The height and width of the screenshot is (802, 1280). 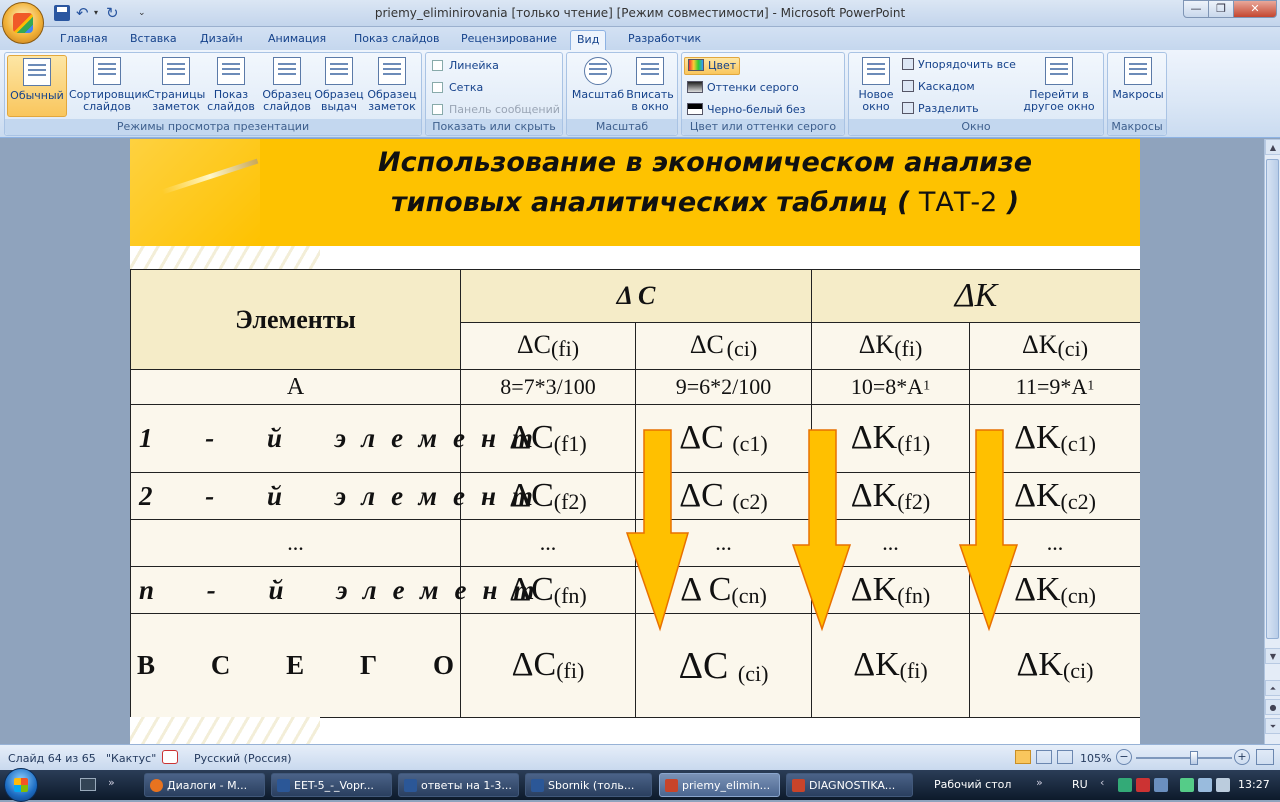 What do you see at coordinates (1265, 757) in the screenshot?
I see `fit-slide-icon` at bounding box center [1265, 757].